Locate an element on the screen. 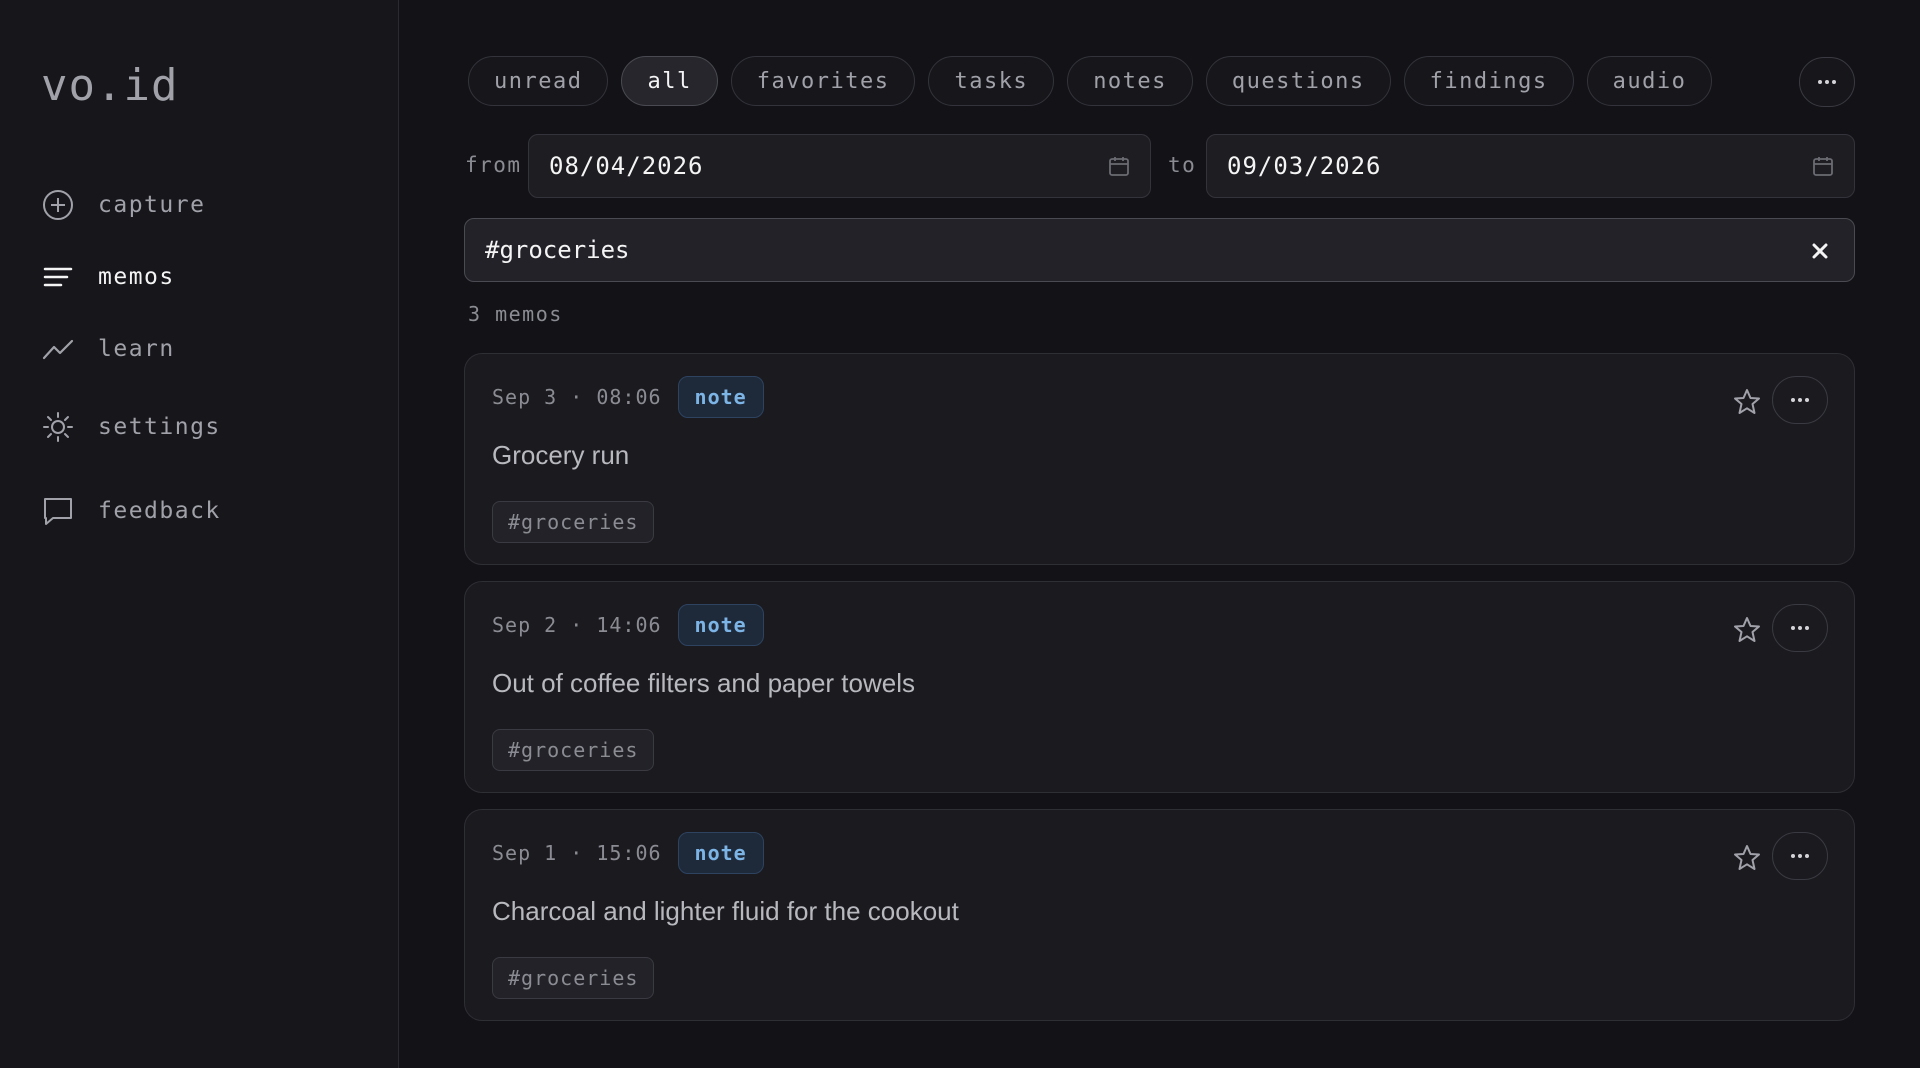 The height and width of the screenshot is (1068, 1920). to-label: to is located at coordinates (1182, 165).